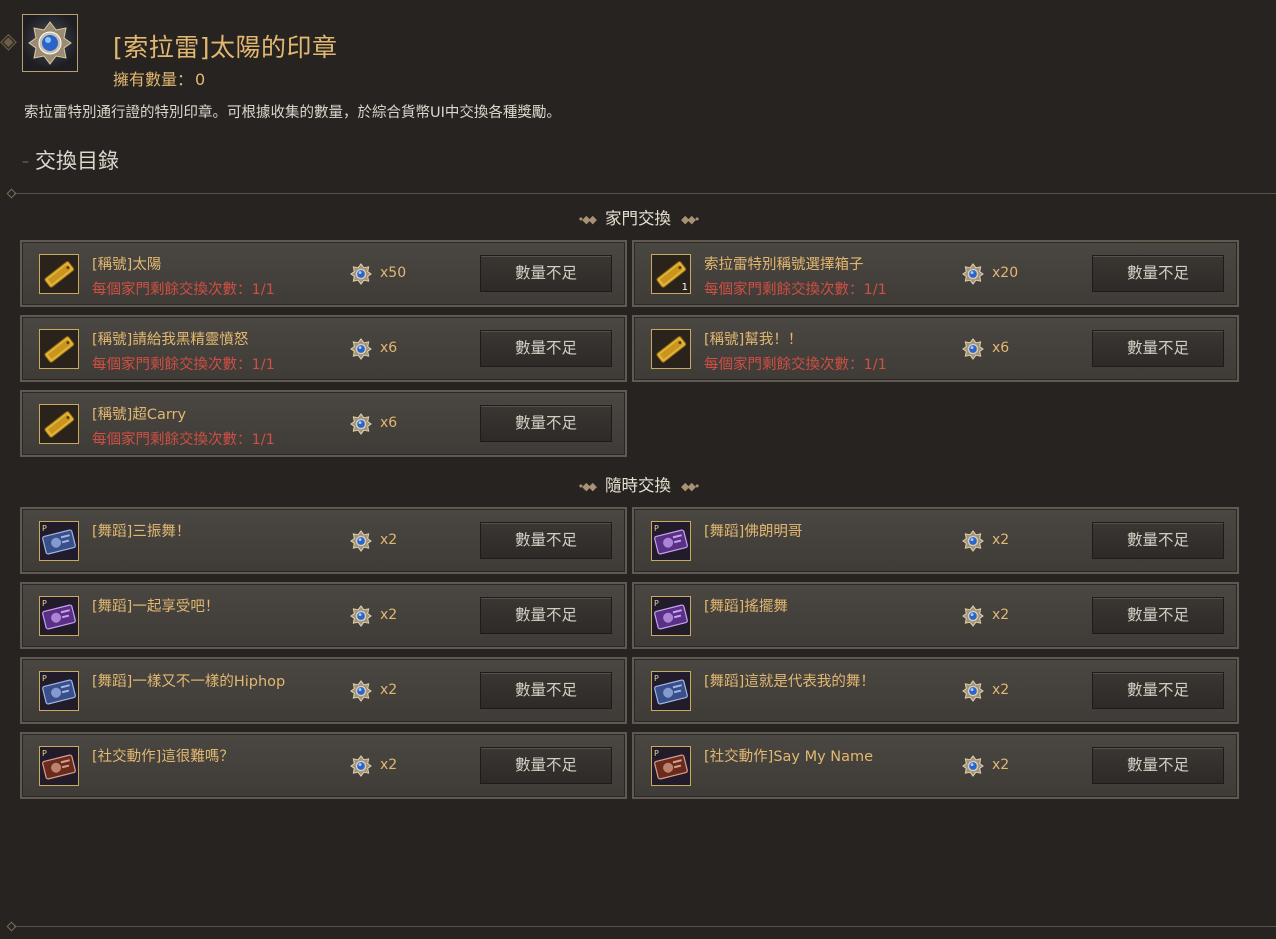  I want to click on exchange-item-card: [稱號]請給我黑精靈憤怒每個家門剩餘交換次數：1/1 x6 數量不足, so click(323, 348).